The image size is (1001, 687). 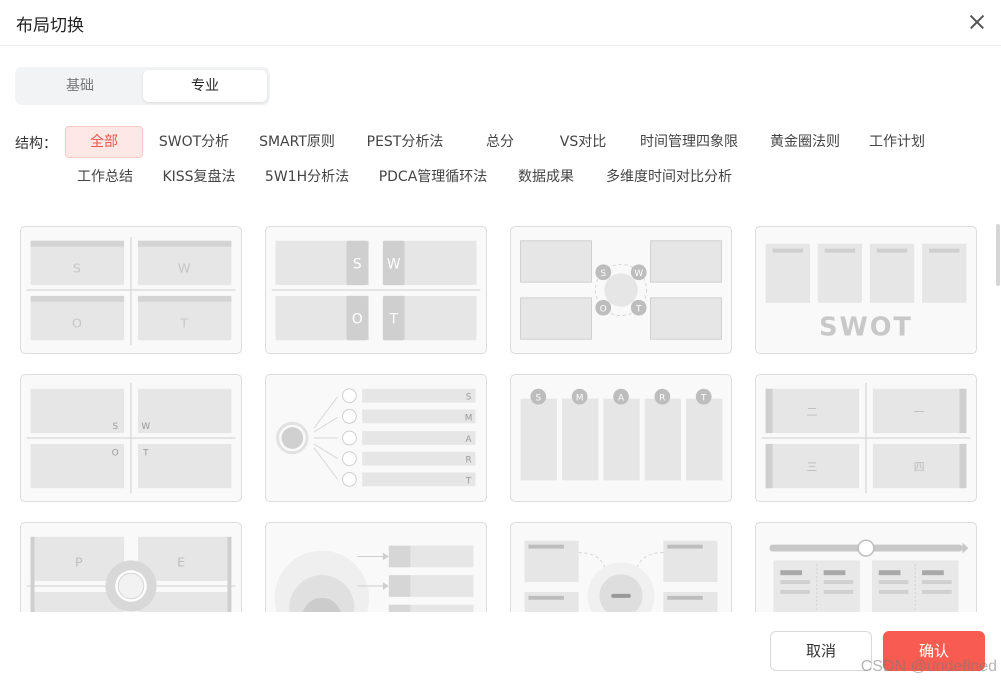 I want to click on chip-pest: PEST分析法, so click(x=405, y=142).